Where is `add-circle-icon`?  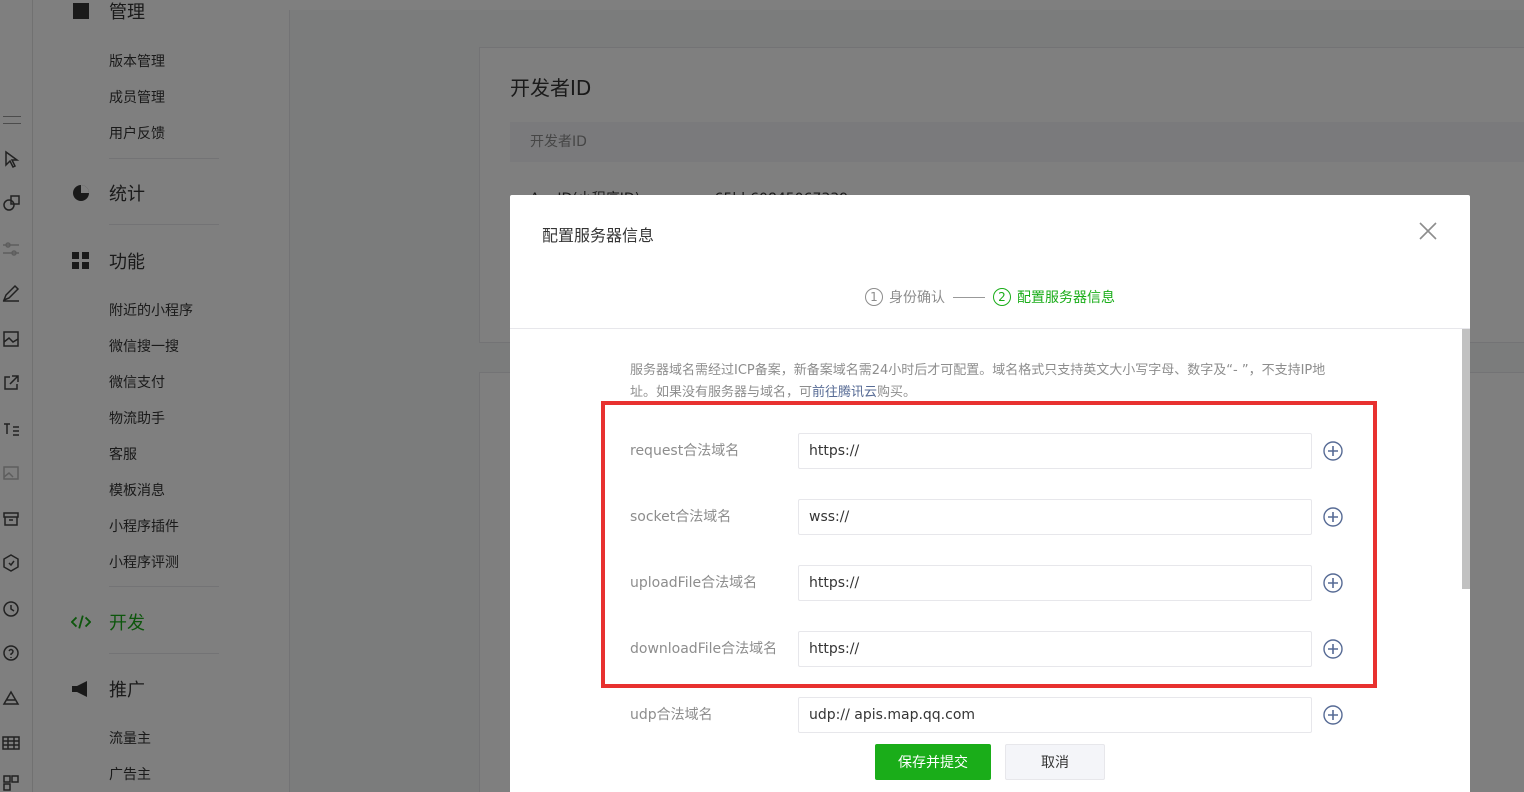 add-circle-icon is located at coordinates (1333, 715).